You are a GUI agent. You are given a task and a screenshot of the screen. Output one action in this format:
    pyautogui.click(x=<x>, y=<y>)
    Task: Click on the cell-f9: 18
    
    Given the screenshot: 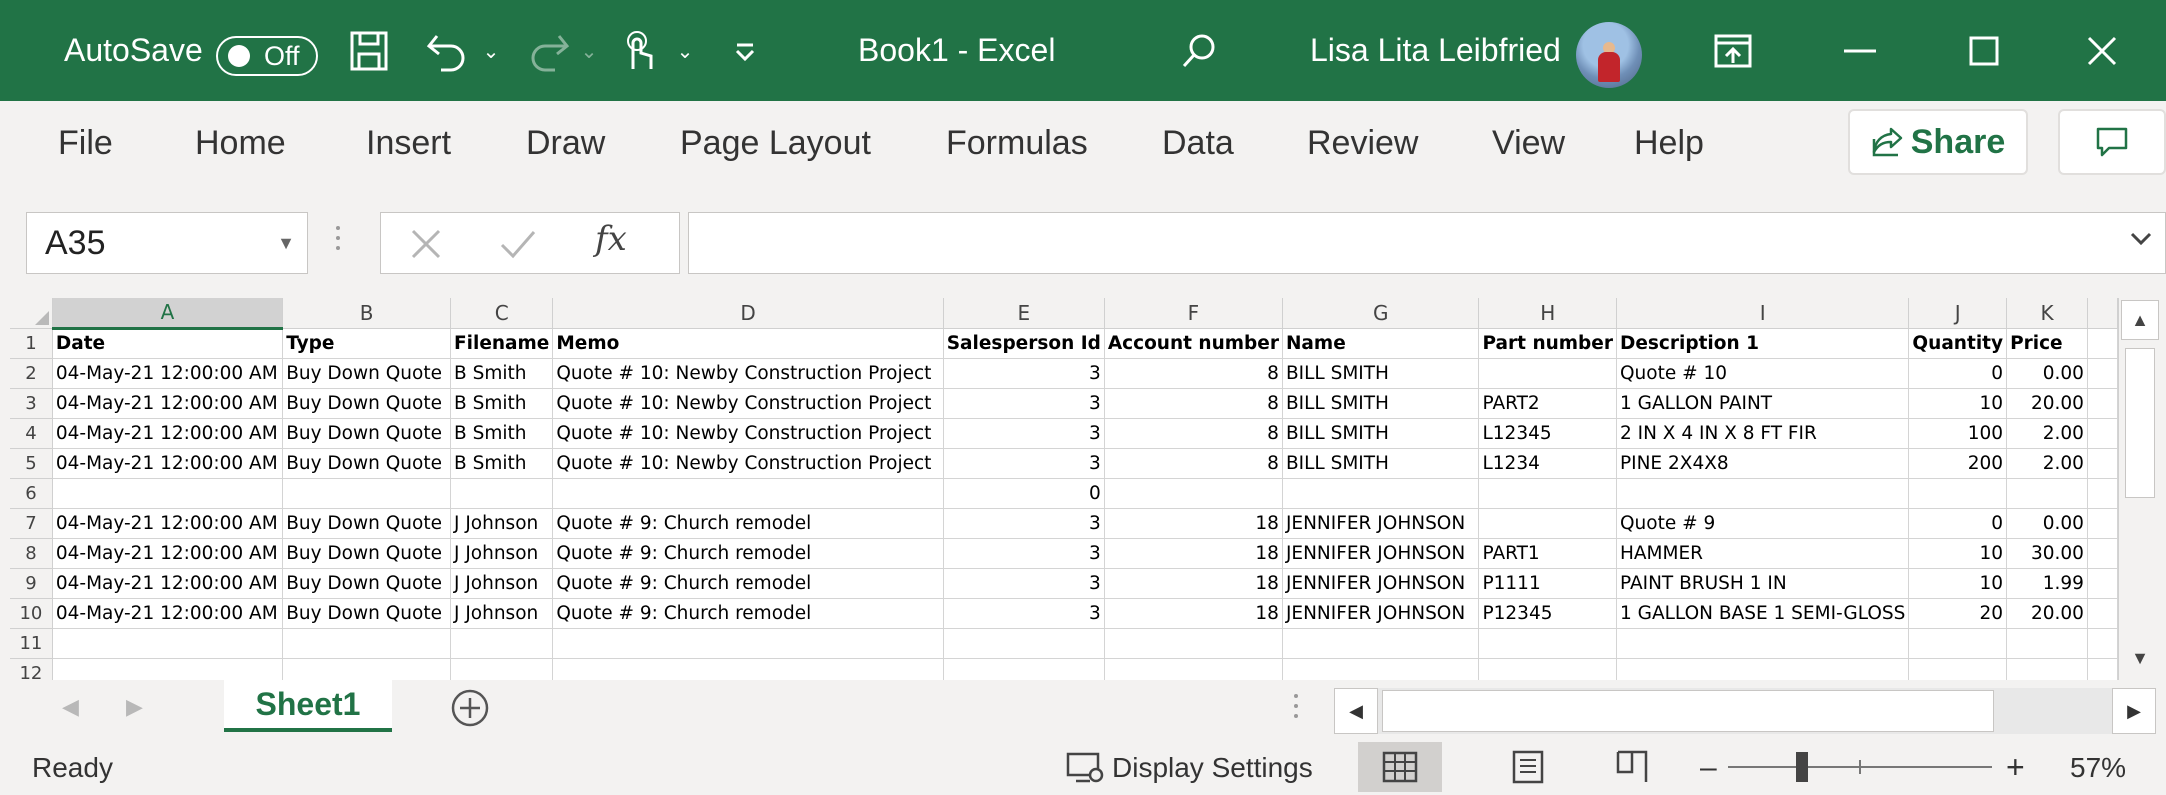 What is the action you would take?
    pyautogui.click(x=1193, y=583)
    